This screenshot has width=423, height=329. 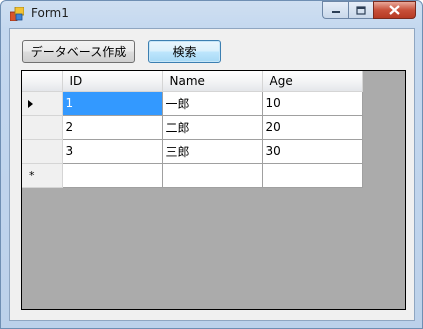 What do you see at coordinates (312, 103) in the screenshot?
I see `cell-age: 10` at bounding box center [312, 103].